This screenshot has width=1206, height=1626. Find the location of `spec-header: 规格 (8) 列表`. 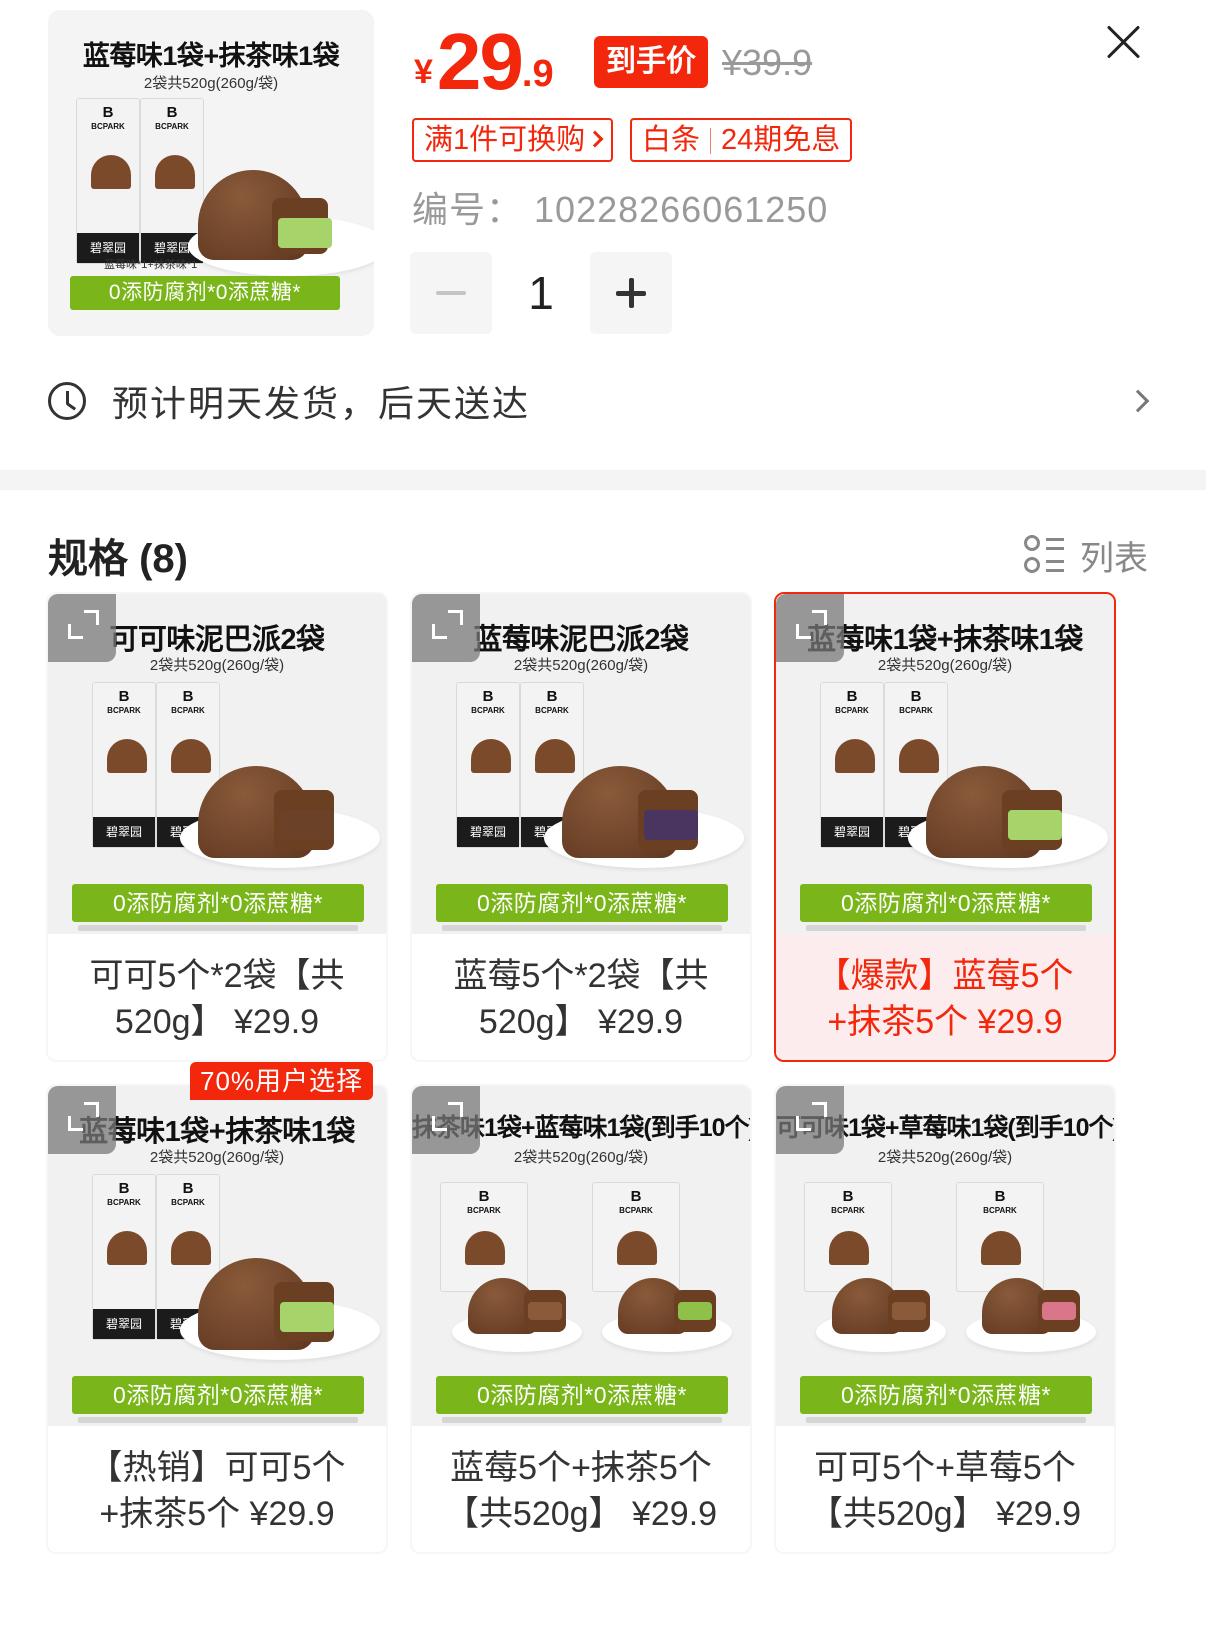

spec-header: 规格 (8) 列表 is located at coordinates (603, 555).